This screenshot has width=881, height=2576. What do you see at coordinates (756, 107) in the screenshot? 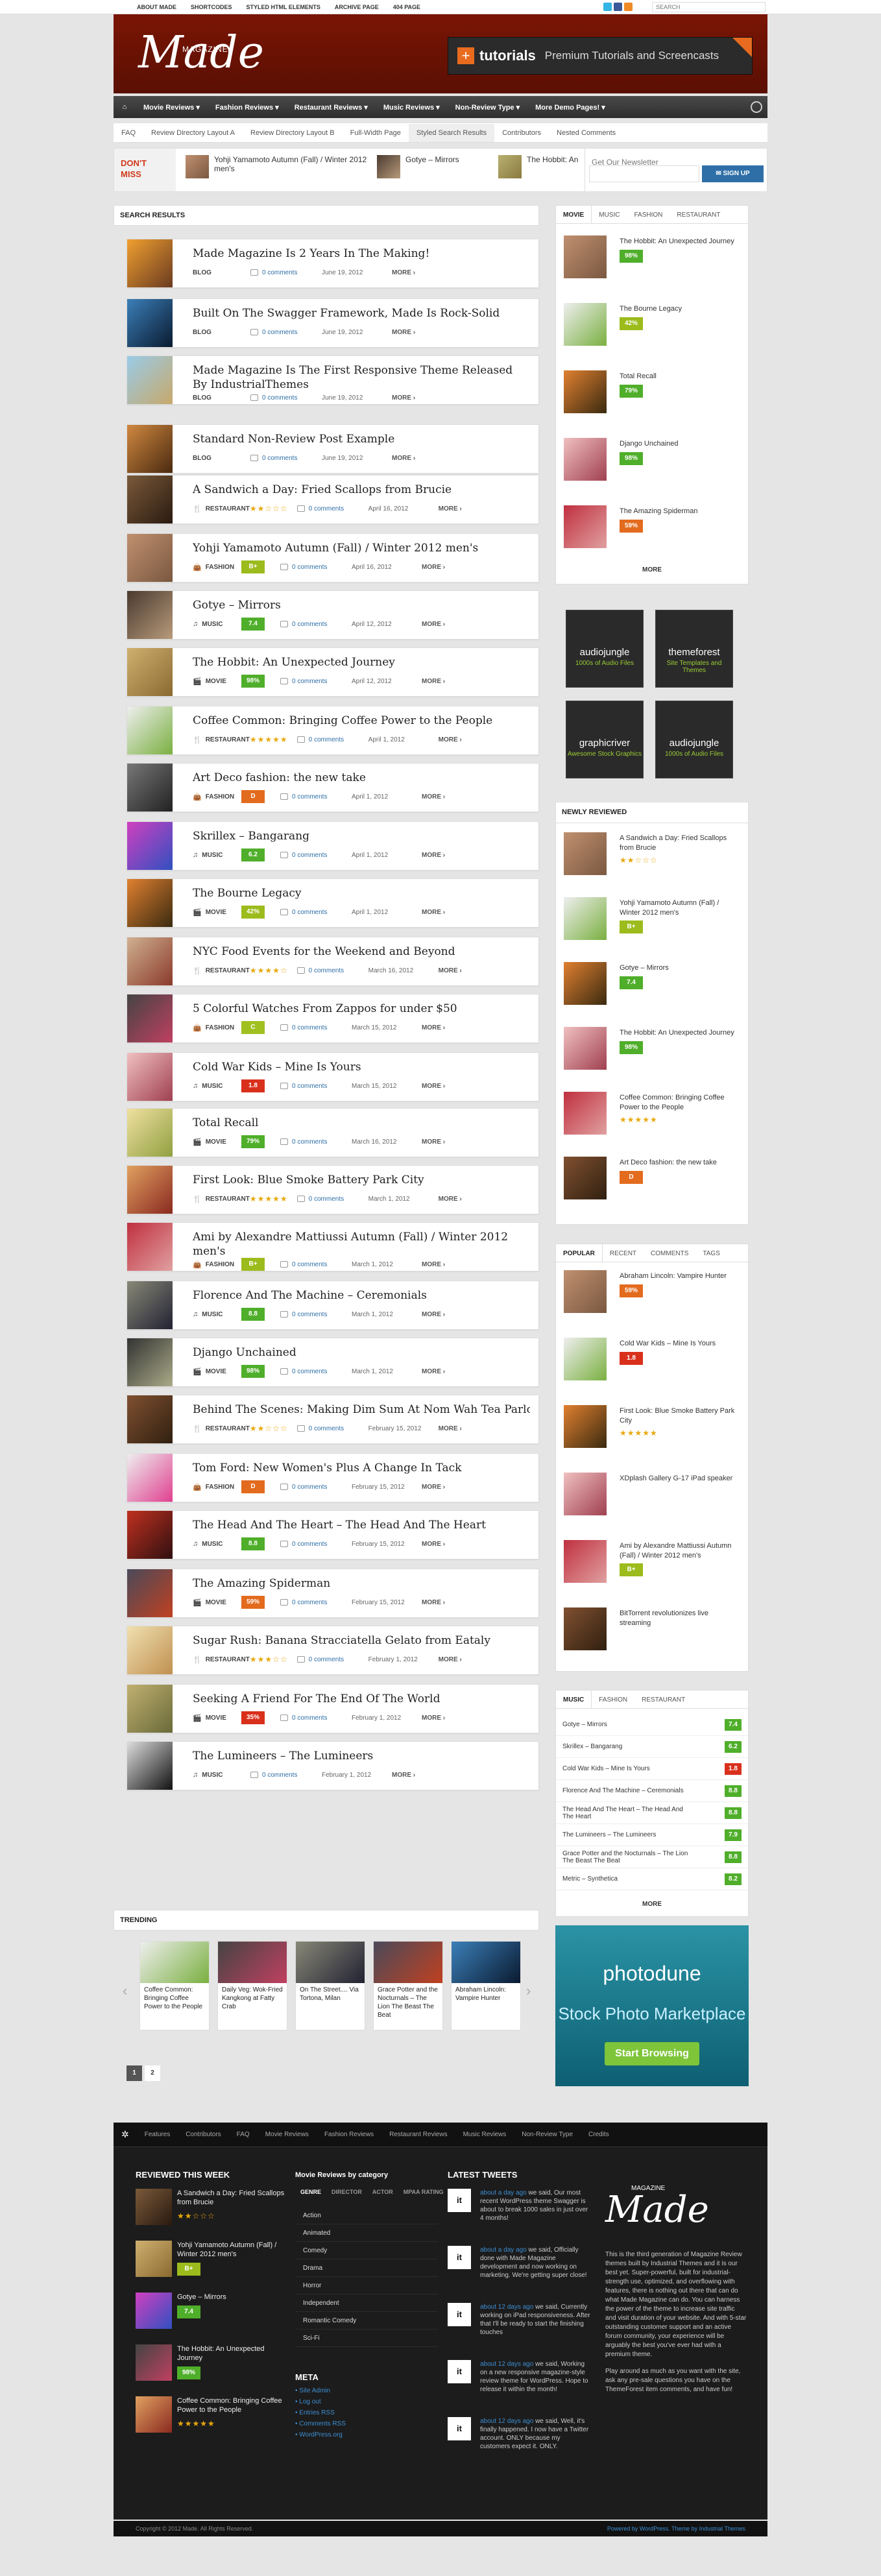
I see `search-icon` at bounding box center [756, 107].